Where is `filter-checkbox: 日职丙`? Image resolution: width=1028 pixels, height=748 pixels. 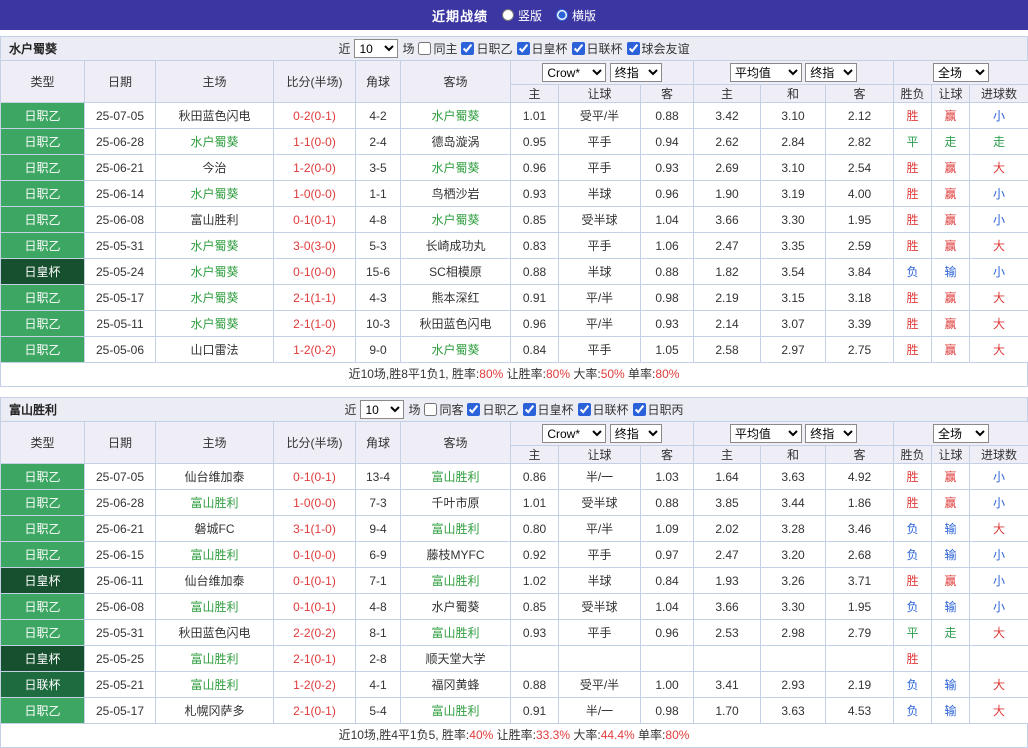
filter-checkbox: 日职丙 is located at coordinates (658, 409).